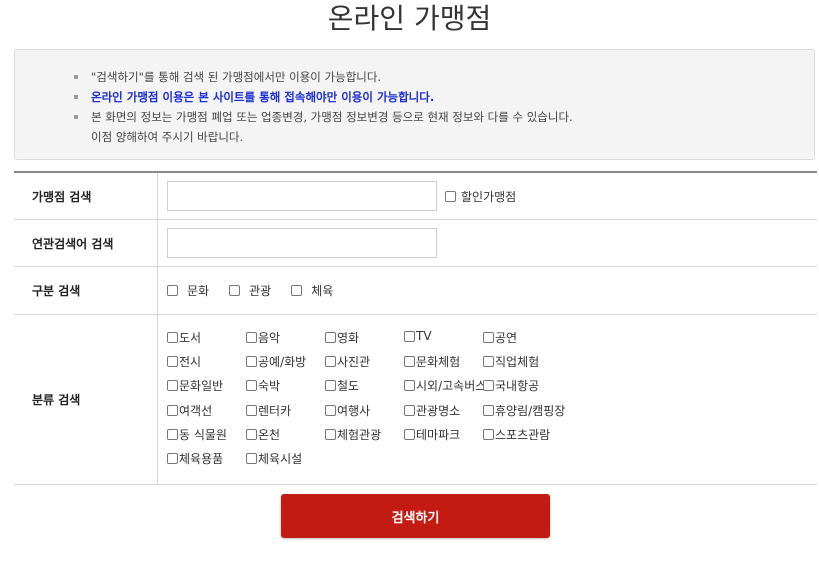 The width and height of the screenshot is (819, 566). Describe the element at coordinates (302, 196) in the screenshot. I see `merchant-search-input` at that location.